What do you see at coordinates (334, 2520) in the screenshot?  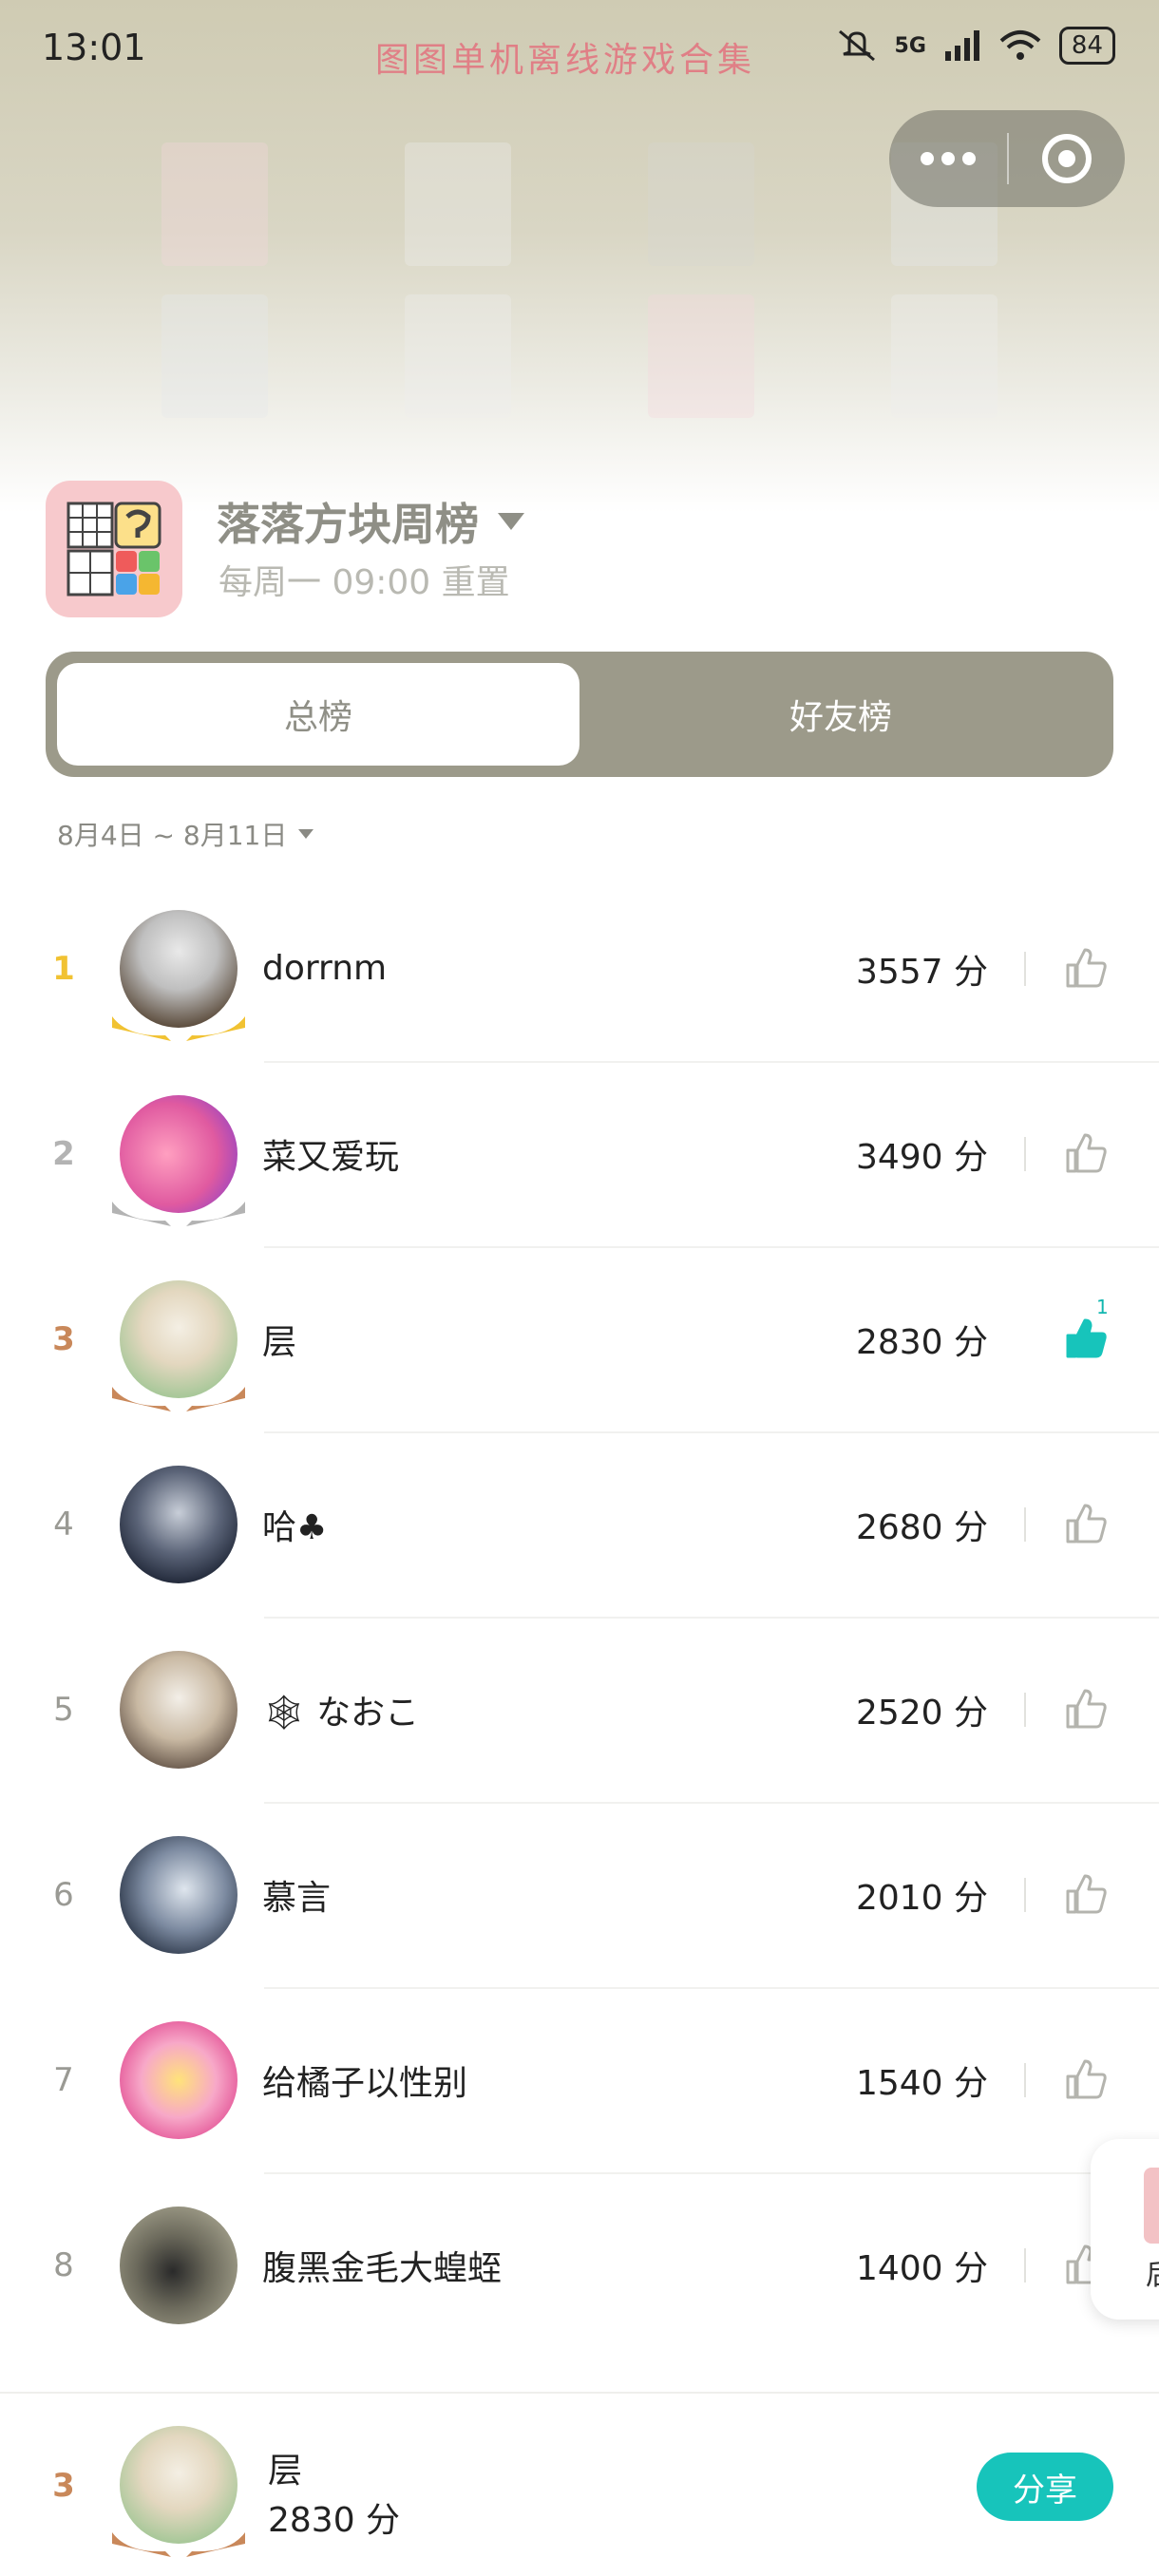 I see `my-score: 2830 分` at bounding box center [334, 2520].